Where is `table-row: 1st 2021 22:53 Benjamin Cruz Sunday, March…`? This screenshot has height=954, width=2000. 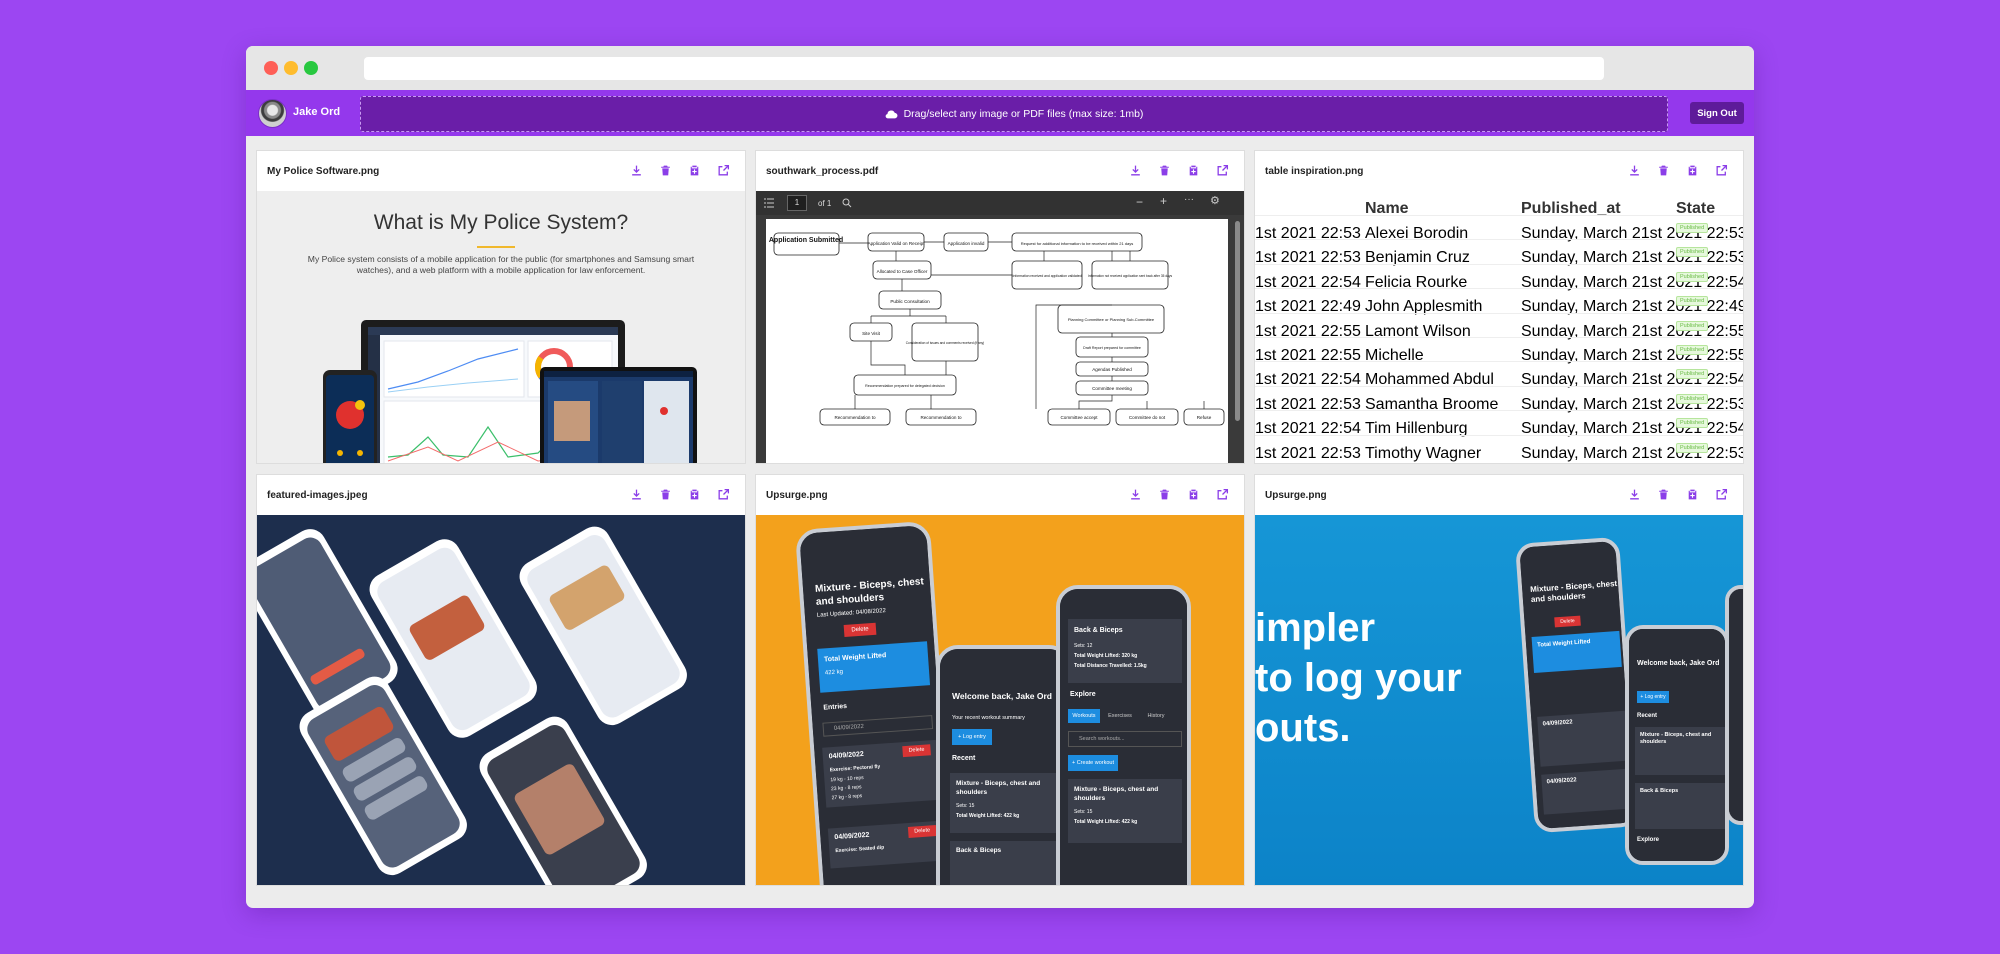
table-row: 1st 2021 22:53 Benjamin Cruz Sunday, March… is located at coordinates (1499, 252).